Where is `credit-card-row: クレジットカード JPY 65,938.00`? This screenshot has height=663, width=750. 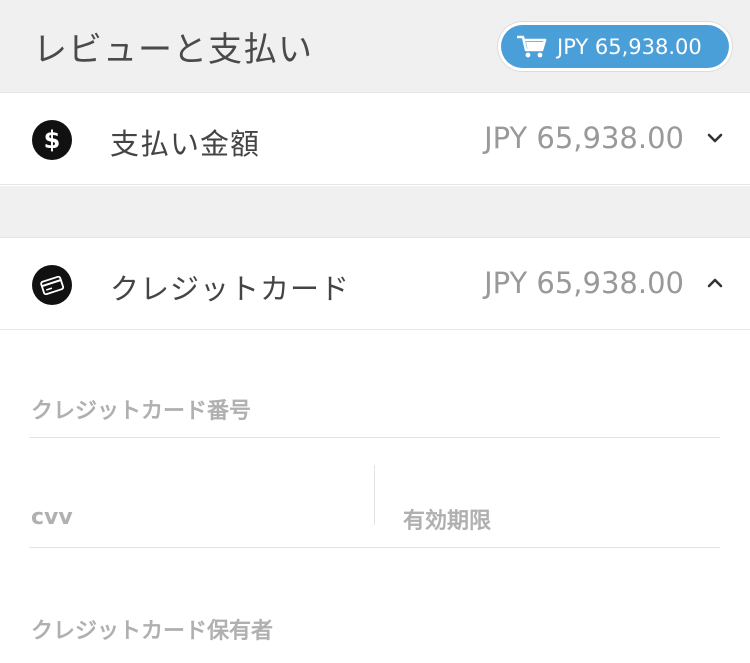 credit-card-row: クレジットカード JPY 65,938.00 is located at coordinates (375, 283).